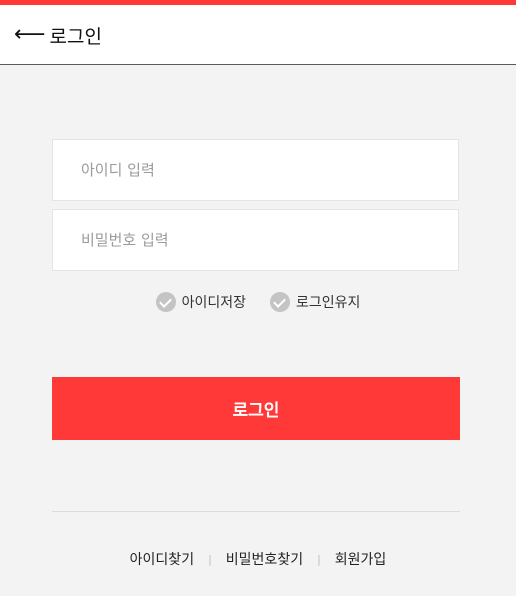  Describe the element at coordinates (264, 559) in the screenshot. I see `find-password-link: 비밀번호찾기` at that location.